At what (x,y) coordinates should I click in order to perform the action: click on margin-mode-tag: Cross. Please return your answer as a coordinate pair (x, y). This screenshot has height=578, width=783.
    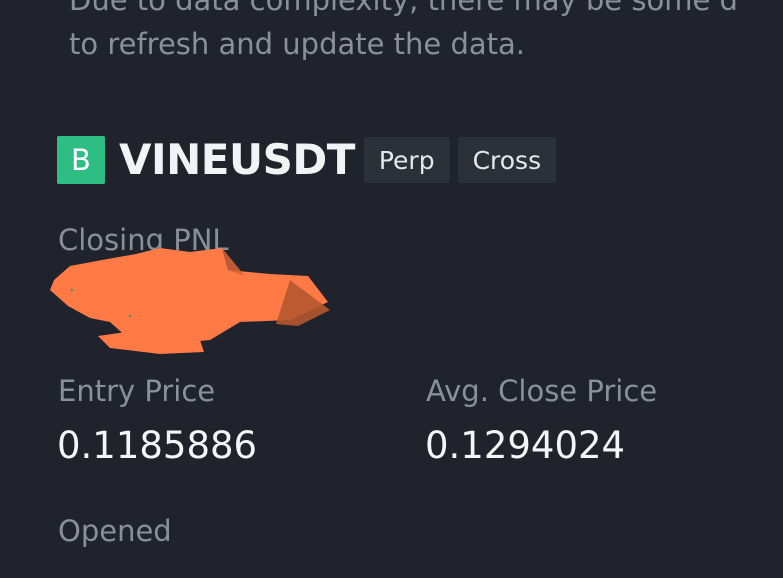
    Looking at the image, I should click on (507, 160).